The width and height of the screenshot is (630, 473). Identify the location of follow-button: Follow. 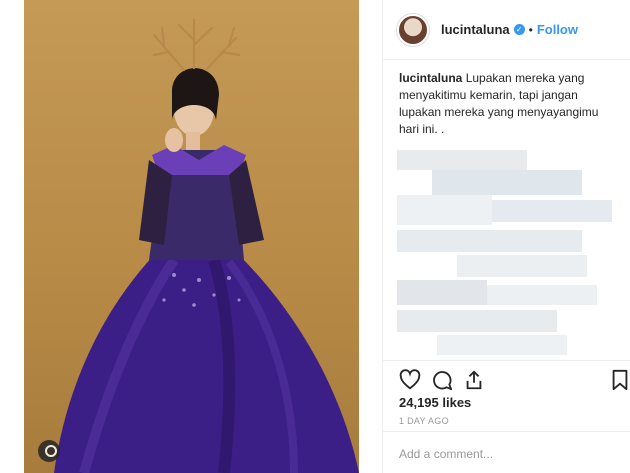
(557, 29).